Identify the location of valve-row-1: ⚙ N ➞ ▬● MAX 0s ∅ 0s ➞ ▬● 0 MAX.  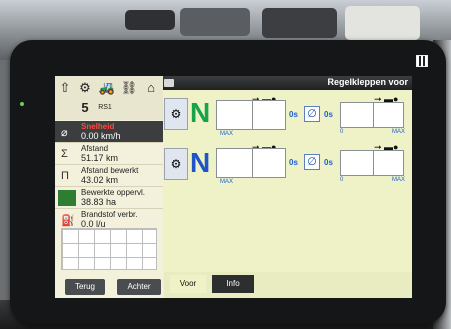
(288, 115).